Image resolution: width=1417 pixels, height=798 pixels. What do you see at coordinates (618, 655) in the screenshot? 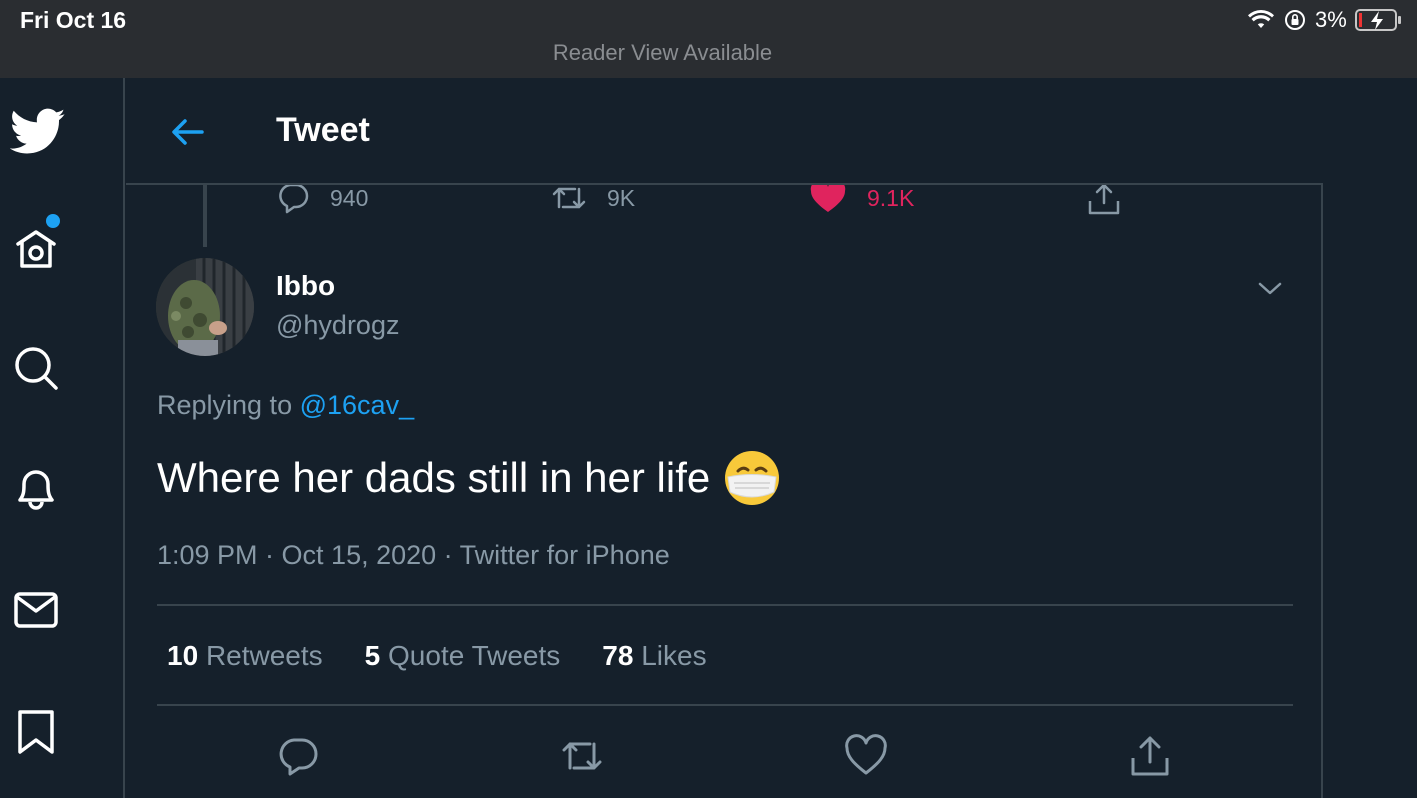
I see `likes-count: 78` at bounding box center [618, 655].